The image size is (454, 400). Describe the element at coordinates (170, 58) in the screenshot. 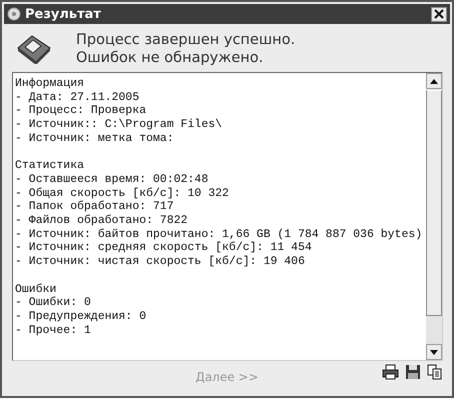

I see `status-message: Ошибок не обнаружено.` at that location.